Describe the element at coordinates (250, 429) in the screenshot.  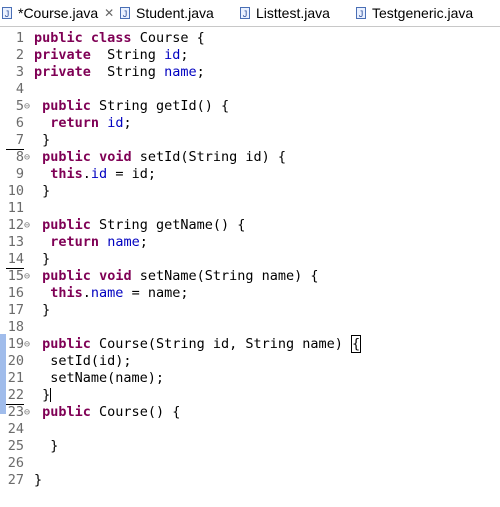
I see `code-line: 24` at that location.